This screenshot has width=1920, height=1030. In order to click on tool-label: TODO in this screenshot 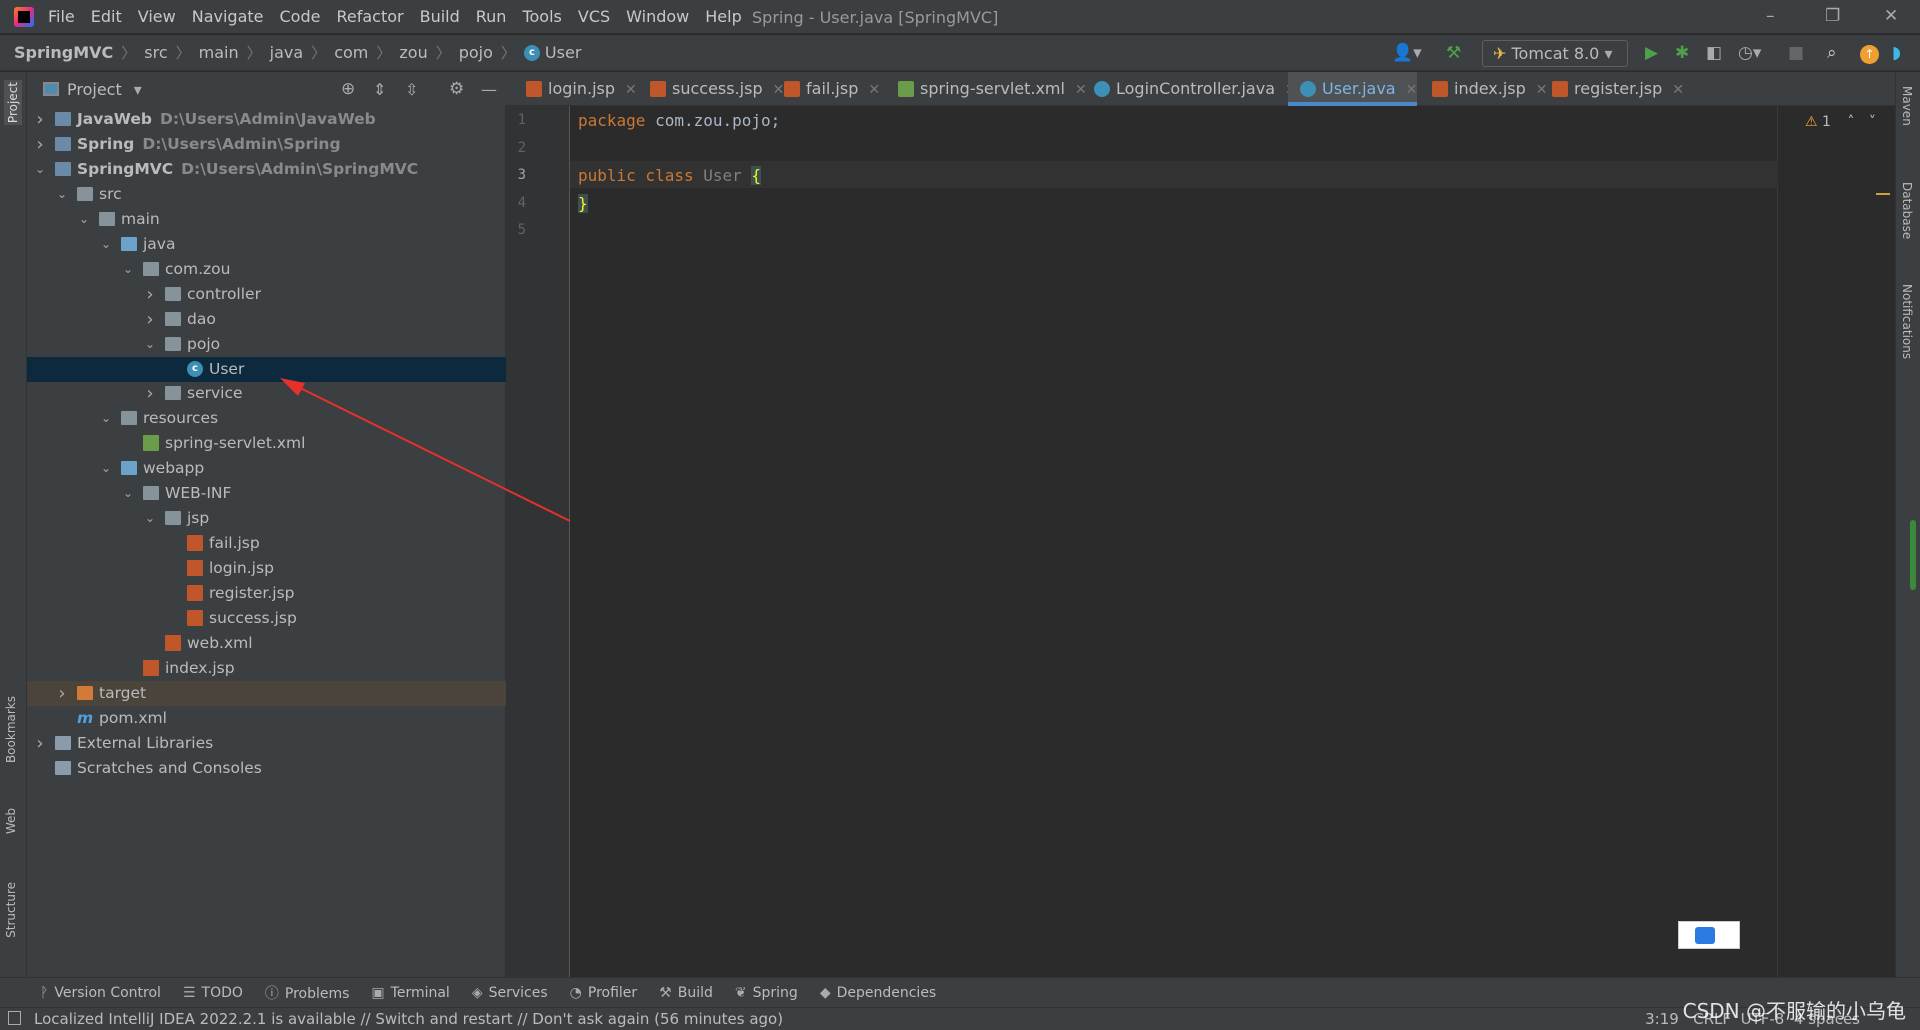, I will do `click(222, 992)`.